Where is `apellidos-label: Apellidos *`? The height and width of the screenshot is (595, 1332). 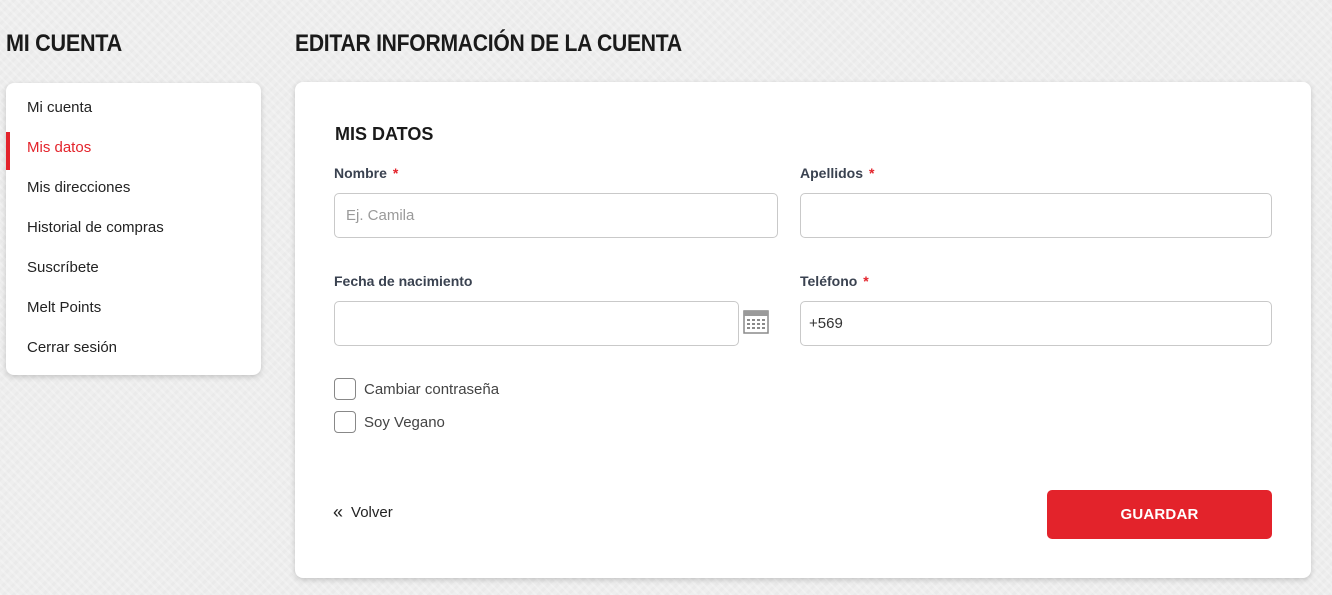
apellidos-label: Apellidos * is located at coordinates (837, 173).